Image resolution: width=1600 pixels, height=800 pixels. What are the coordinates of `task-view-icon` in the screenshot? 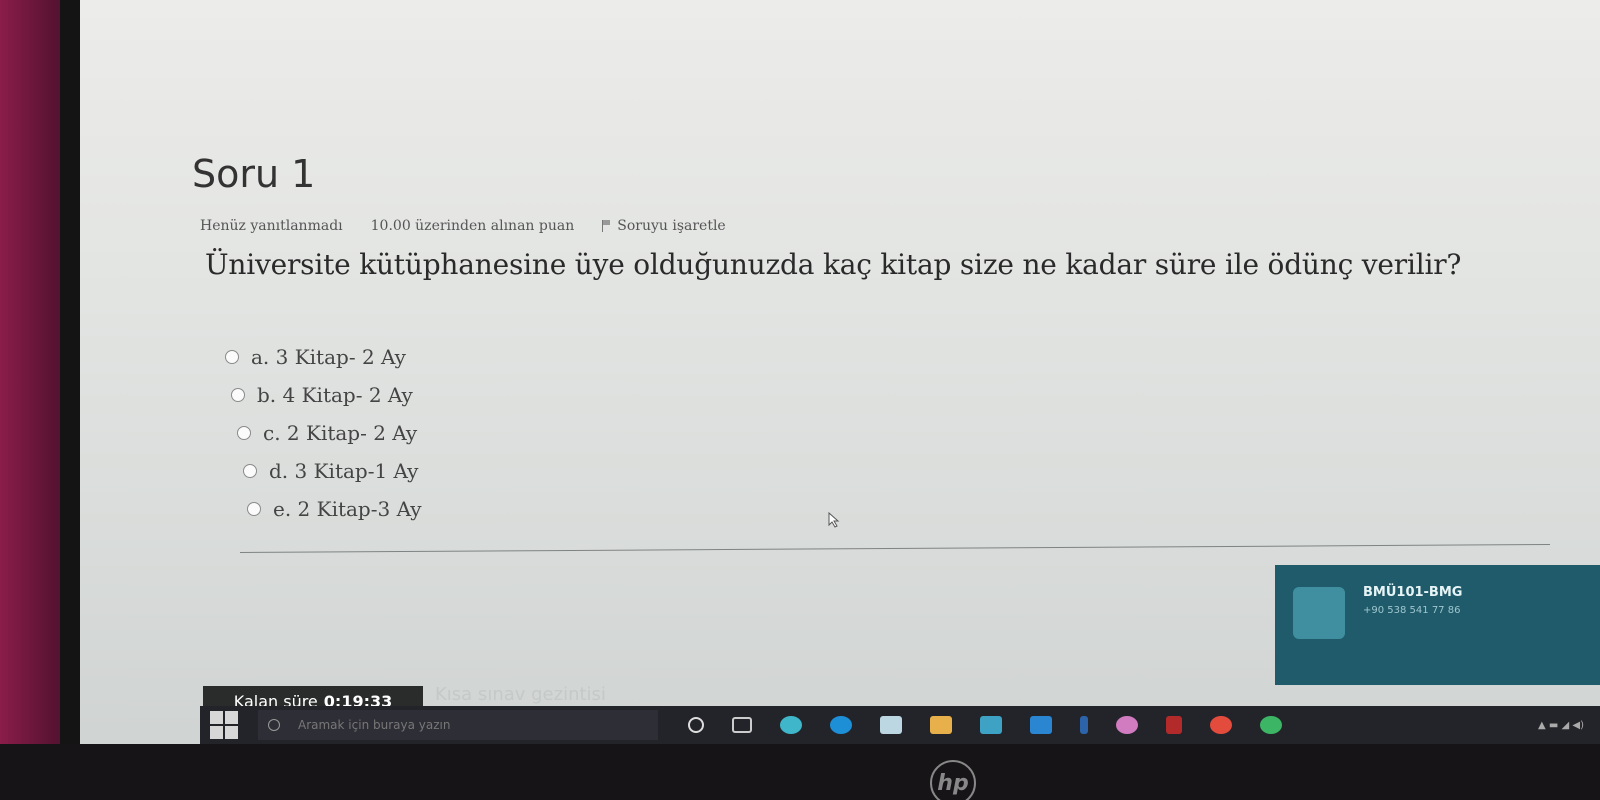 It's located at (742, 725).